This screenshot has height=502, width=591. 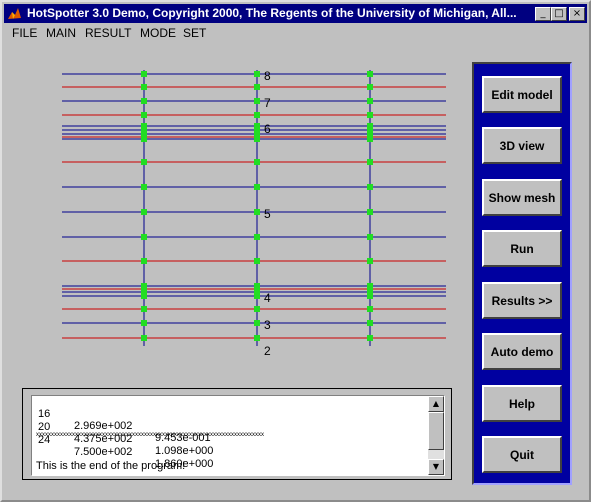 What do you see at coordinates (522, 351) in the screenshot?
I see `auto-demo-button: Auto demo` at bounding box center [522, 351].